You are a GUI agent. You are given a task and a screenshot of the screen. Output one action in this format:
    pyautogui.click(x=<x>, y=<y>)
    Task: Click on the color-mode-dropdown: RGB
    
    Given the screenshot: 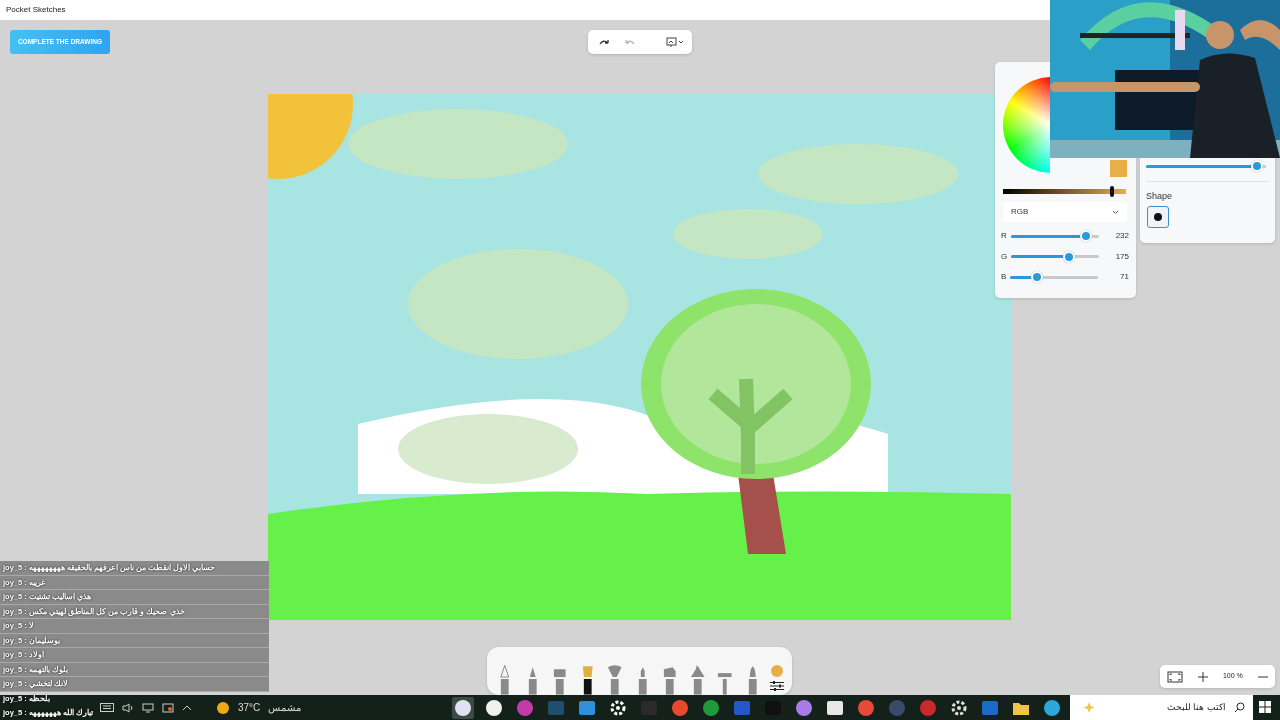 What is the action you would take?
    pyautogui.click(x=1065, y=212)
    